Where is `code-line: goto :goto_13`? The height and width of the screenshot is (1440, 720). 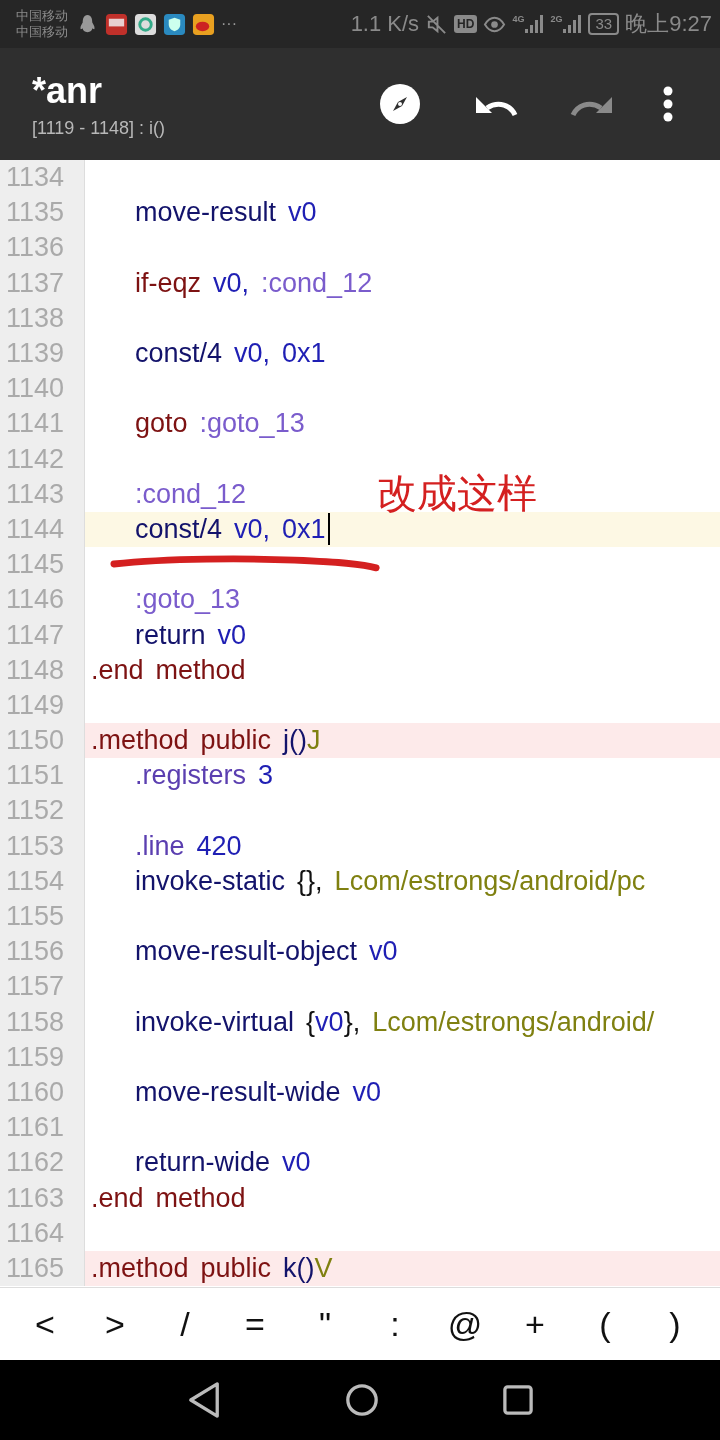
code-line: goto :goto_13 is located at coordinates (220, 424).